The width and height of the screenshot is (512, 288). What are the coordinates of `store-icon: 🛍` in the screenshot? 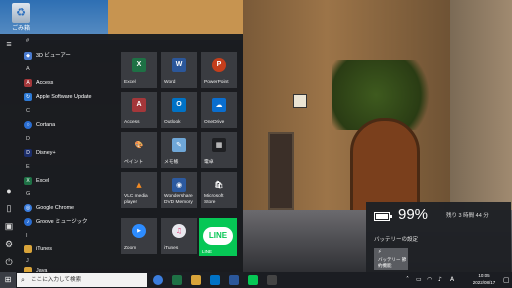 It's located at (219, 185).